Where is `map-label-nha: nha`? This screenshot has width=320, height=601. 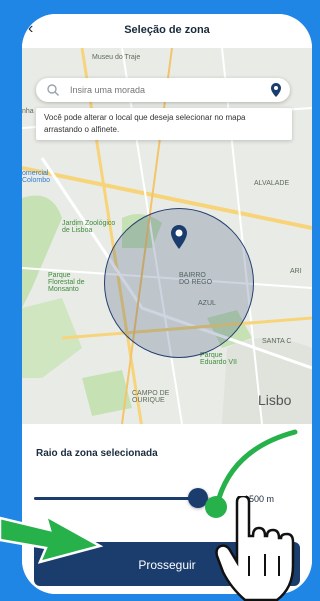 map-label-nha: nha is located at coordinates (28, 111).